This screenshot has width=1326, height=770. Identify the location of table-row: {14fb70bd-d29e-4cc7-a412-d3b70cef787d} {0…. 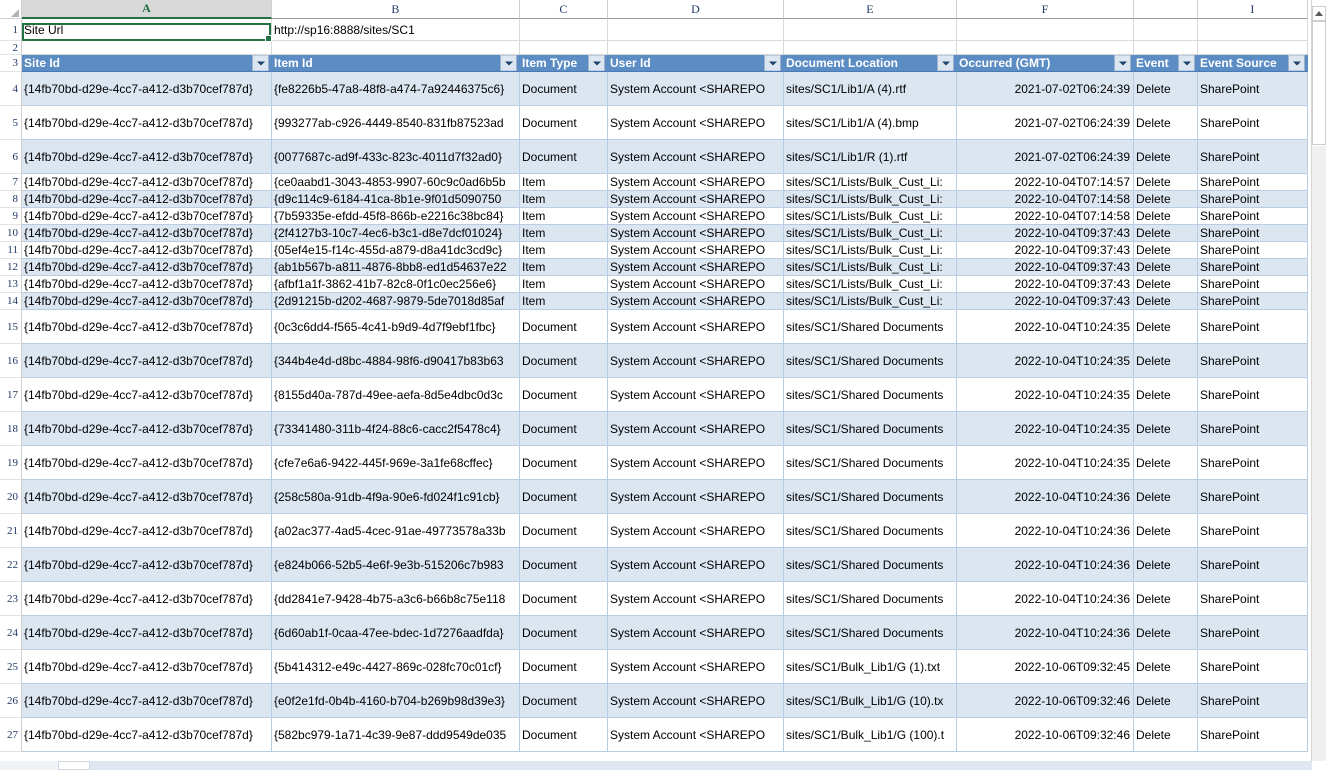
(667, 157).